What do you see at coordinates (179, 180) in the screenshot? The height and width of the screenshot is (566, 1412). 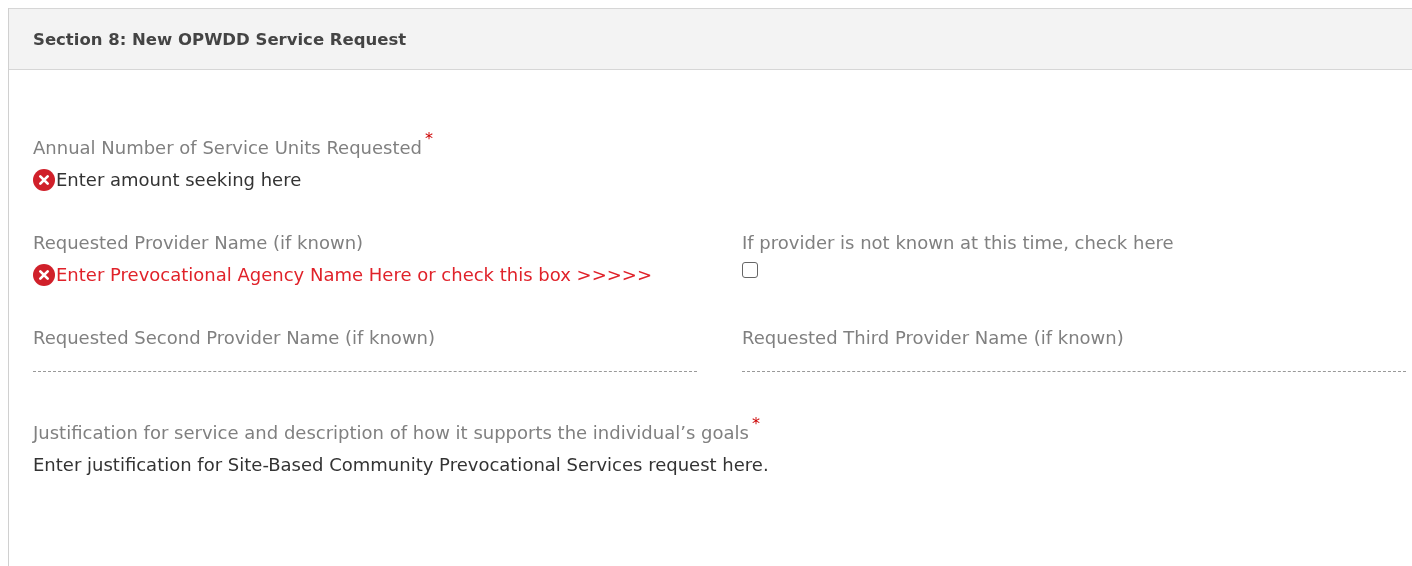 I see `field-value: Enter amount seeking here` at bounding box center [179, 180].